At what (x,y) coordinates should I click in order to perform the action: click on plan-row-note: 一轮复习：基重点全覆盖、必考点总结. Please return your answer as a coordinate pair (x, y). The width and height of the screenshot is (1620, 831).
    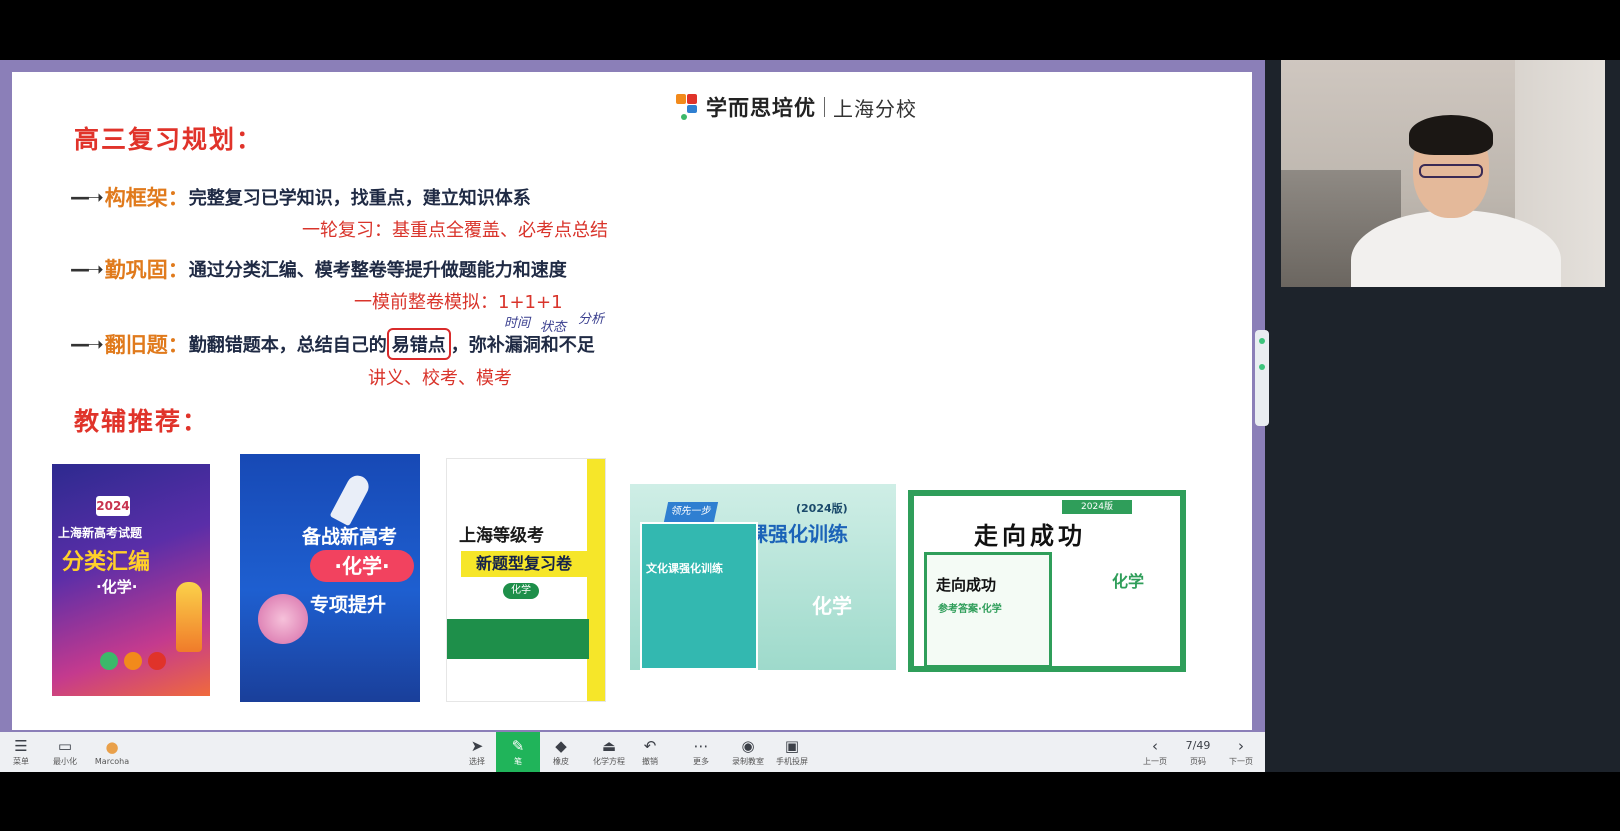
    Looking at the image, I should click on (455, 230).